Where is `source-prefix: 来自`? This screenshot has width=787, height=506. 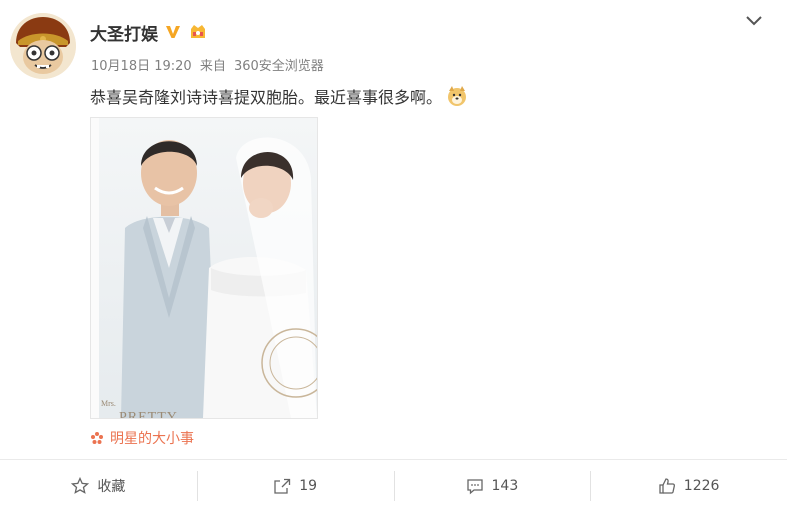 source-prefix: 来自 is located at coordinates (212, 66).